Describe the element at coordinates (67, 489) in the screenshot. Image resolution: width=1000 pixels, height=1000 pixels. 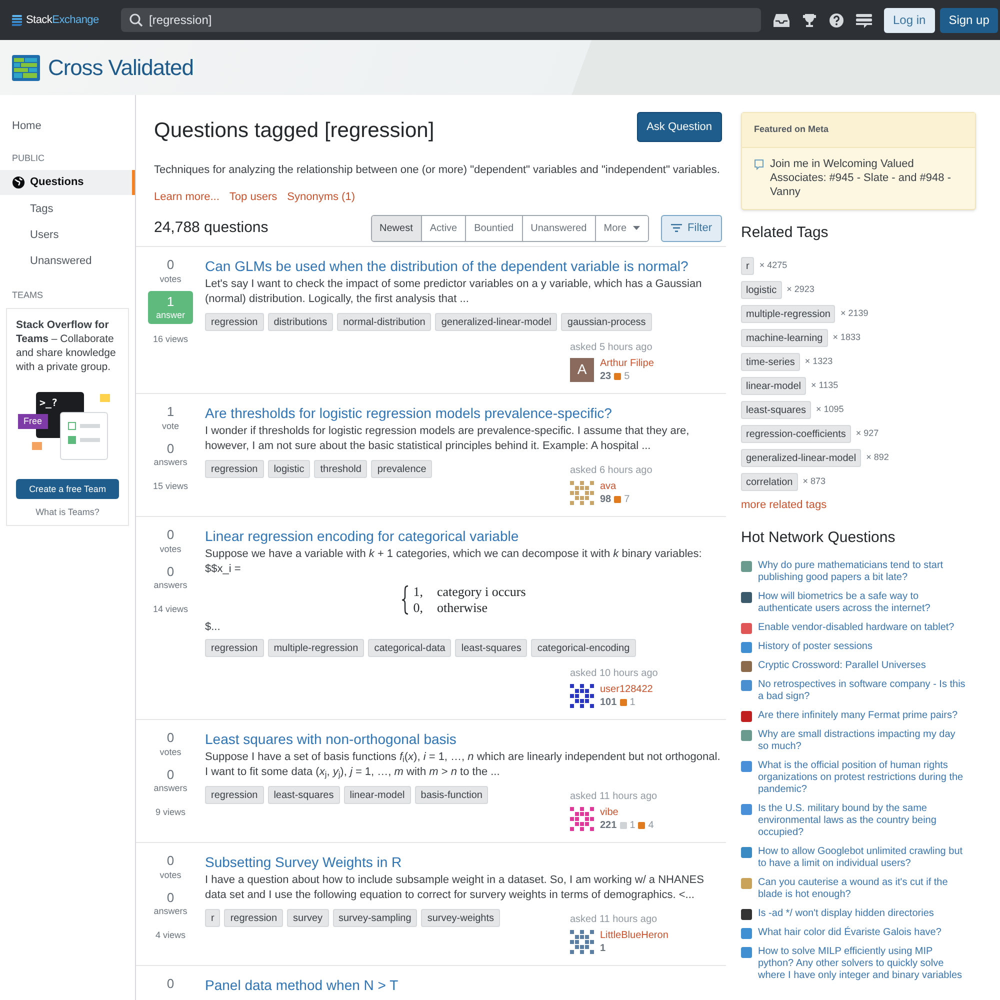
I see `create-team-button: Create a free Team` at that location.